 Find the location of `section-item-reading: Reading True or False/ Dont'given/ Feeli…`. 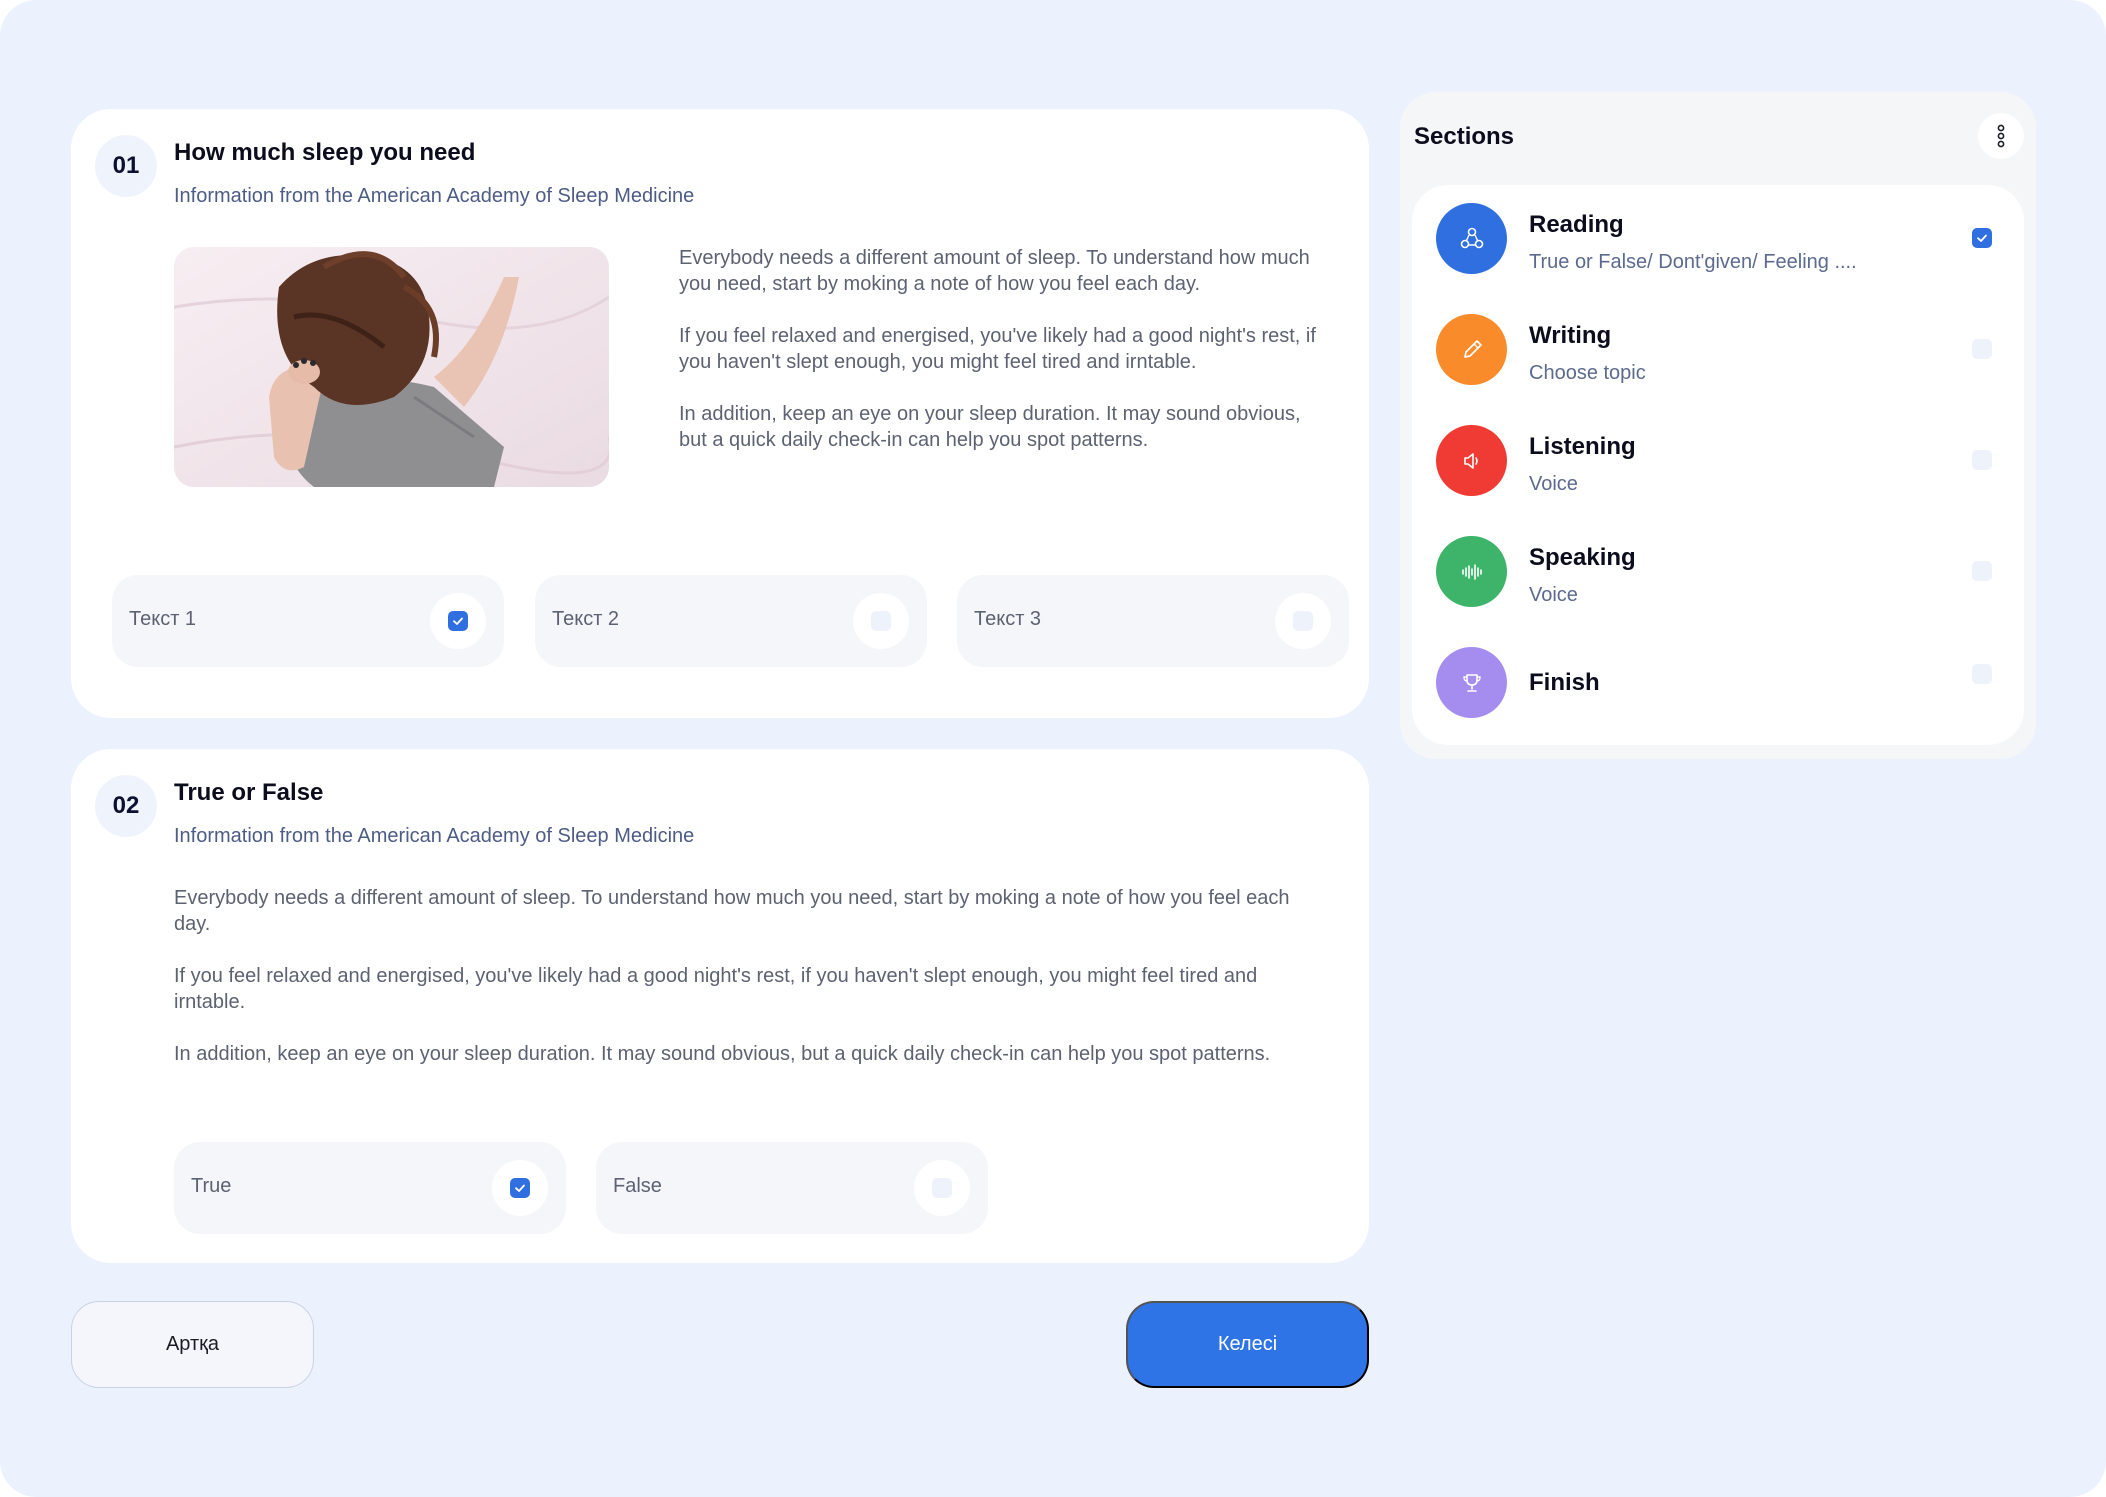

section-item-reading: Reading True or False/ Dont'given/ Feeli… is located at coordinates (1718, 253).